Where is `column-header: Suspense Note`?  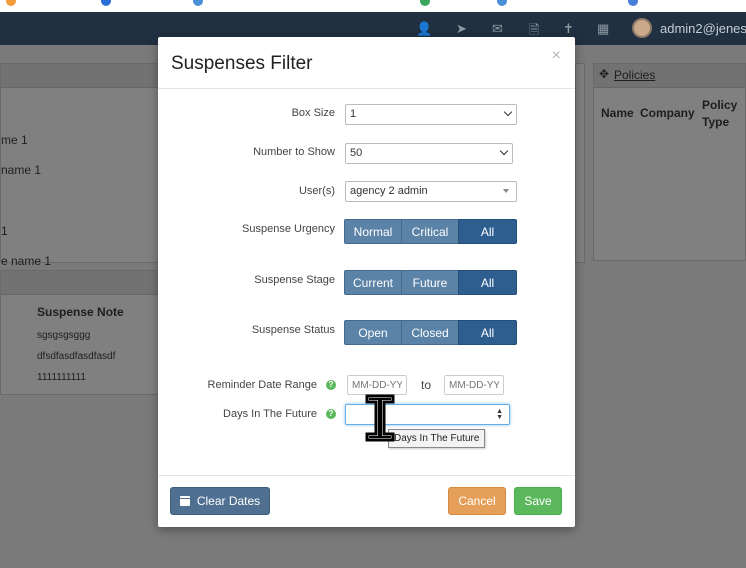 column-header: Suspense Note is located at coordinates (80, 312).